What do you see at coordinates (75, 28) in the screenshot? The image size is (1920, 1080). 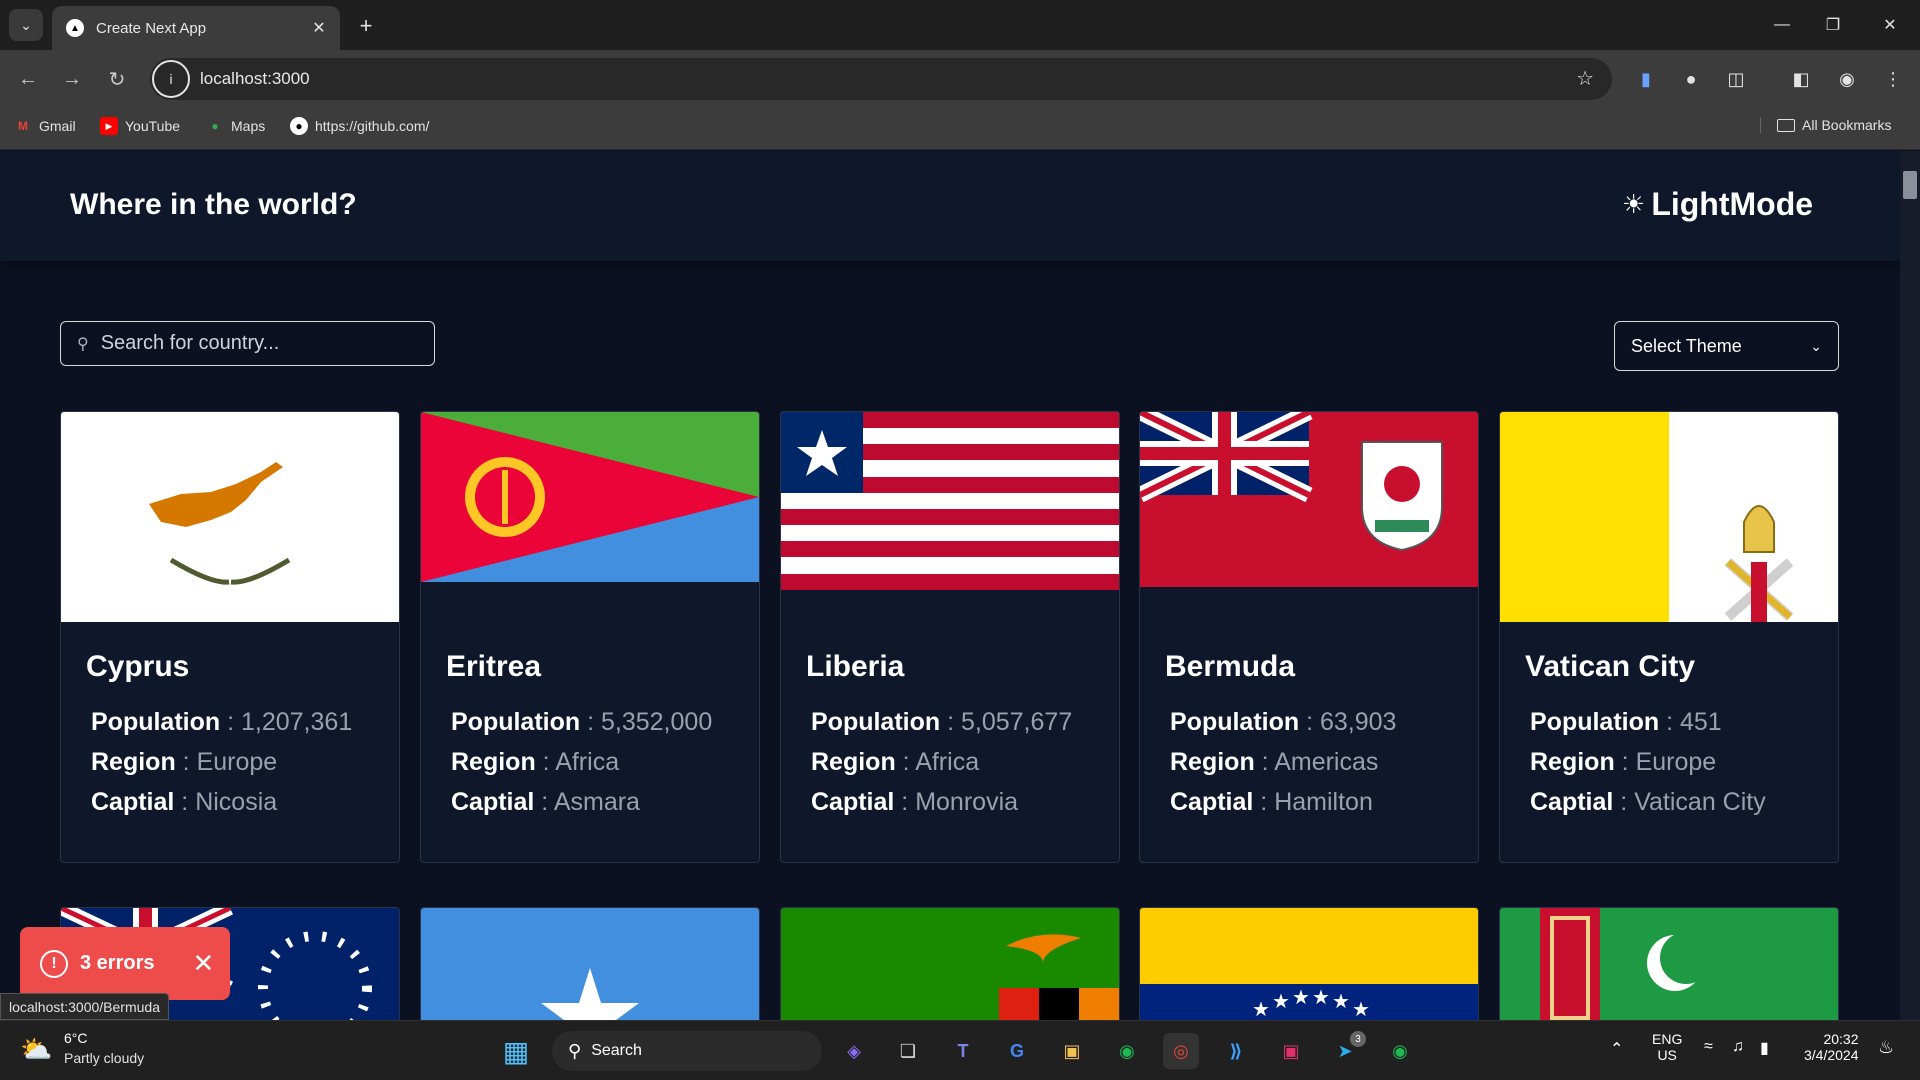 I see `nextjs-favicon-icon: ▲` at bounding box center [75, 28].